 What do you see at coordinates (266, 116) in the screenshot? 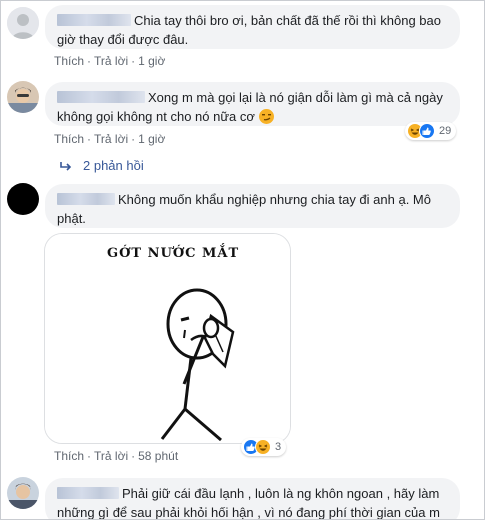
I see `smirk-emoji-icon` at bounding box center [266, 116].